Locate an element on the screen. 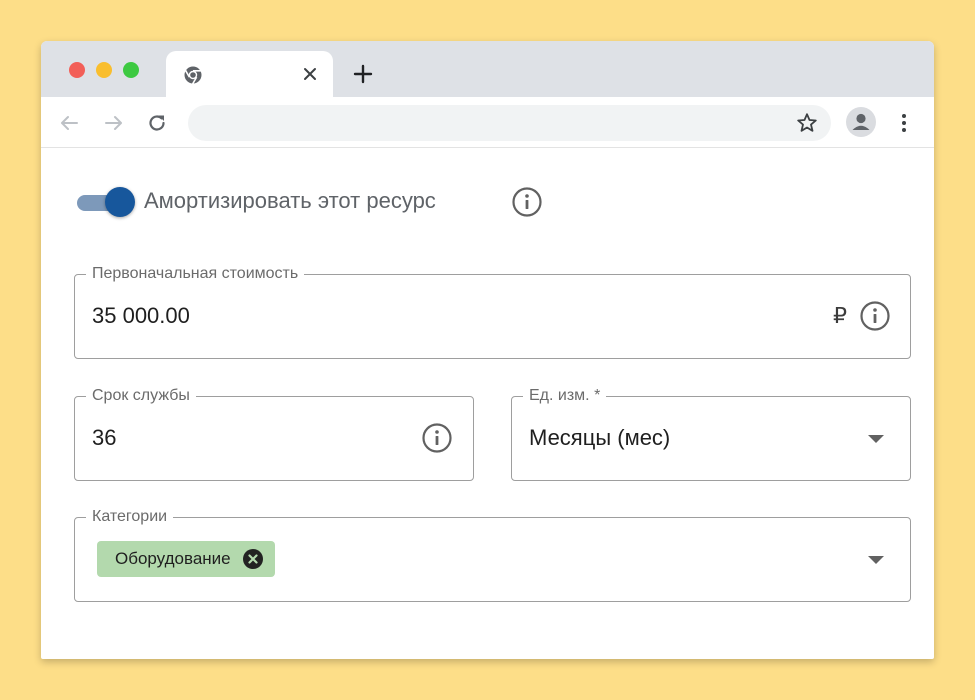 The height and width of the screenshot is (700, 975). unit-select: Ед. изм. * Месяцы (мес) is located at coordinates (711, 434).